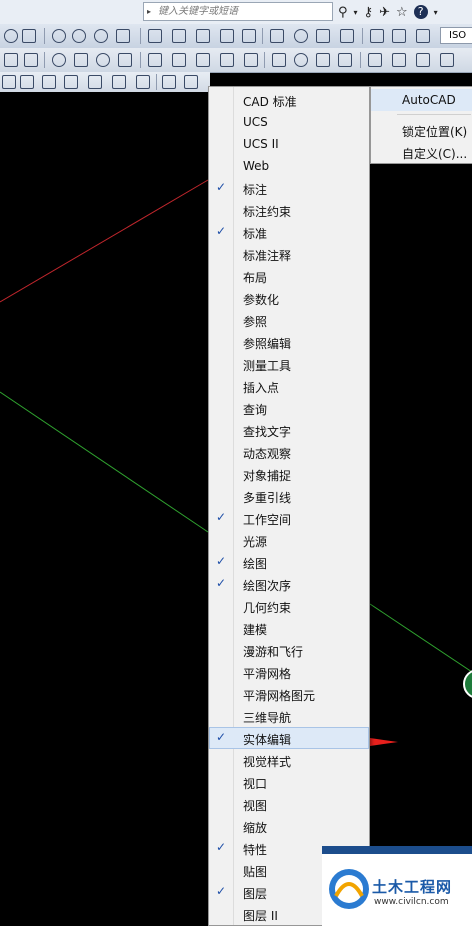 The width and height of the screenshot is (472, 926). I want to click on menu-item: 查找文字, so click(289, 430).